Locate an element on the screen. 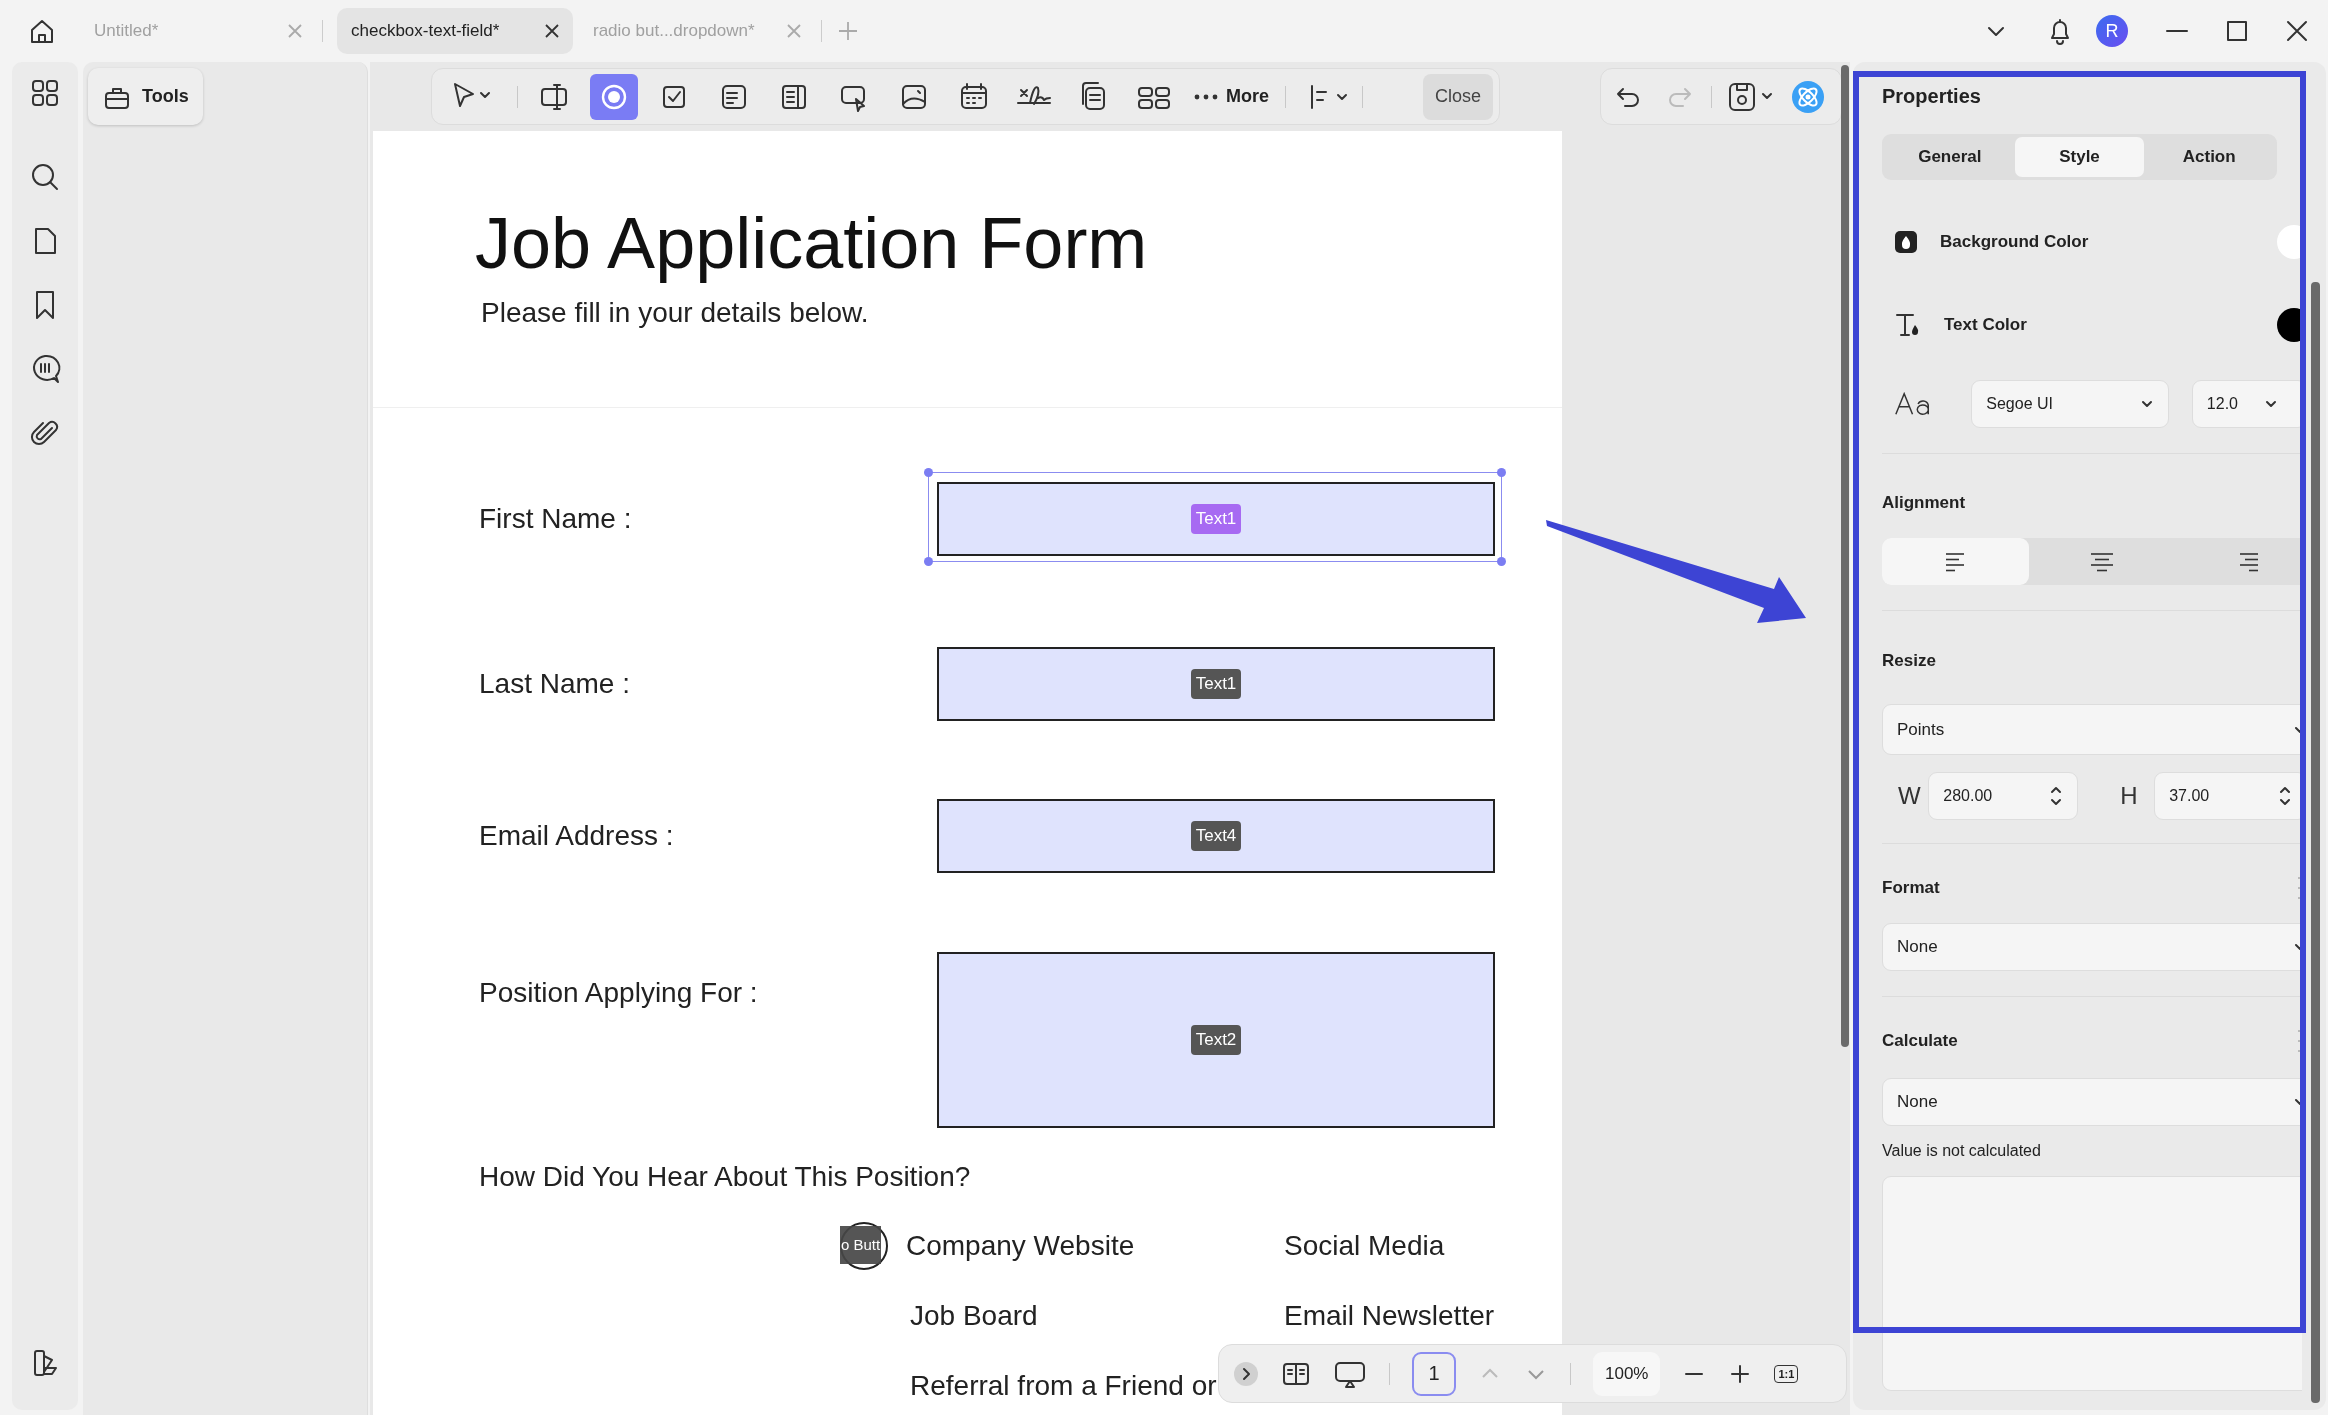 This screenshot has height=1415, width=2328. field-tag: Text4 is located at coordinates (1216, 836).